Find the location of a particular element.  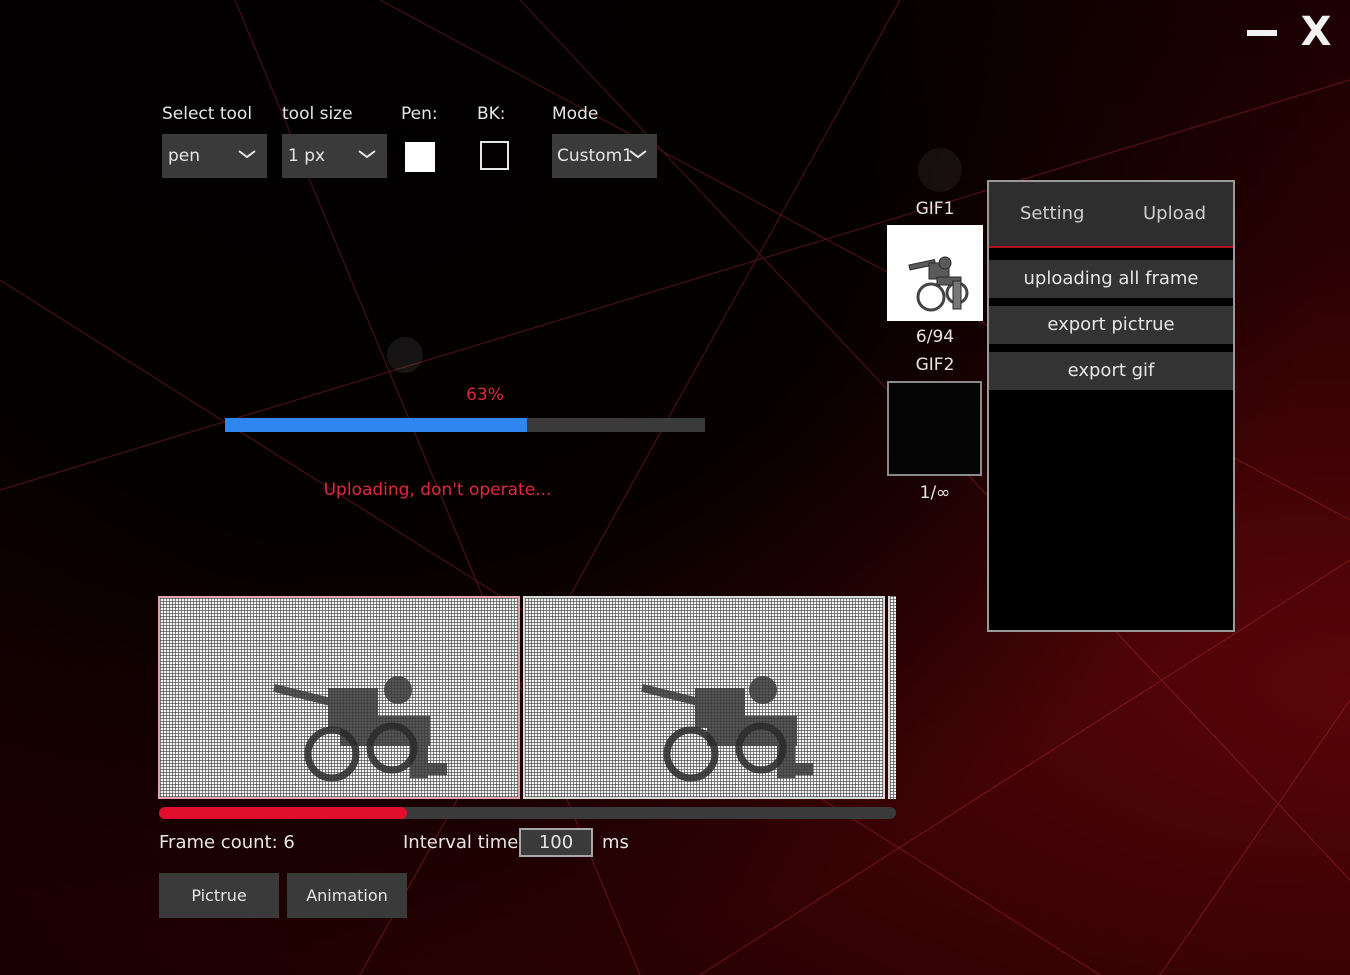

tab-setting: Setting is located at coordinates (1052, 214).